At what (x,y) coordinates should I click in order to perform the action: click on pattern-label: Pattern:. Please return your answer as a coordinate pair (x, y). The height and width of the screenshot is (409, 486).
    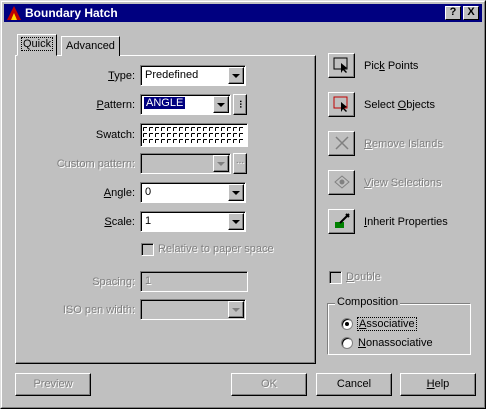
    Looking at the image, I should click on (115, 105).